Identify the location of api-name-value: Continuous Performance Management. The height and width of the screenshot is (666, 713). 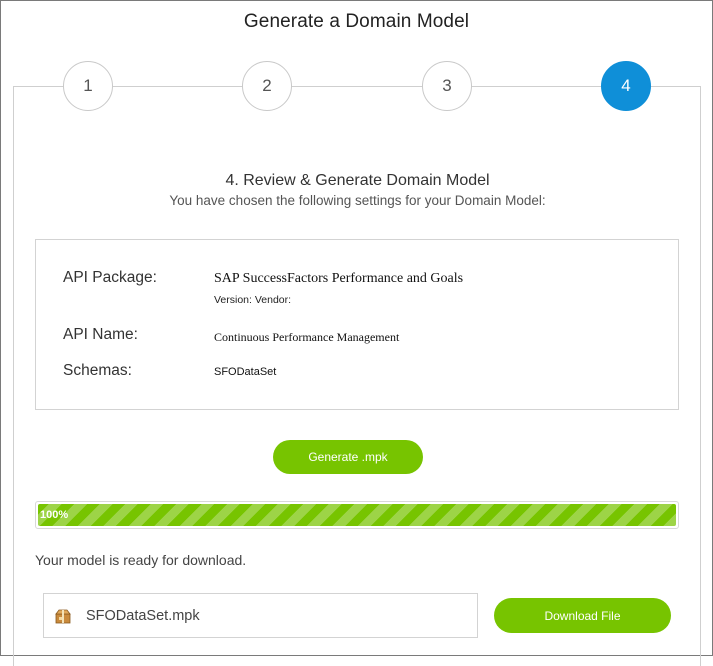
(307, 337).